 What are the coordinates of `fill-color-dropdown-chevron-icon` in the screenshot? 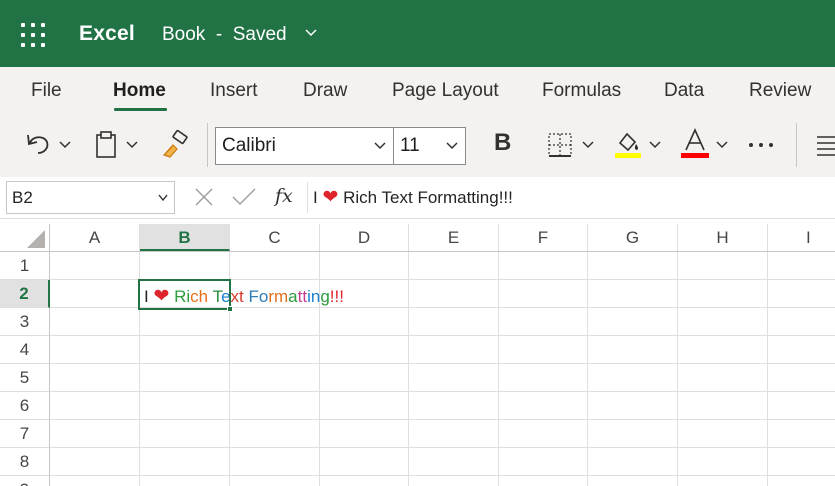 It's located at (655, 145).